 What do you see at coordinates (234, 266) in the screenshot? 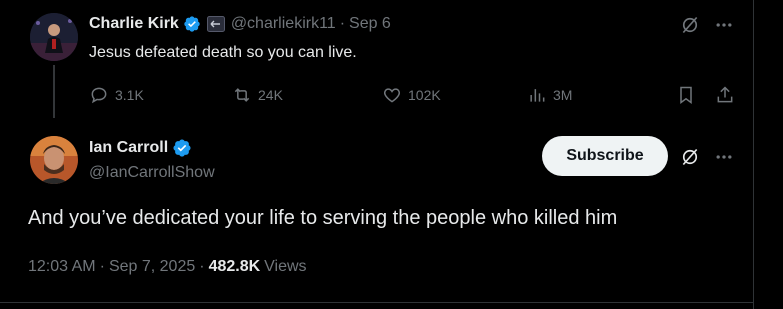
I see `reply-views-count: 482.8K` at bounding box center [234, 266].